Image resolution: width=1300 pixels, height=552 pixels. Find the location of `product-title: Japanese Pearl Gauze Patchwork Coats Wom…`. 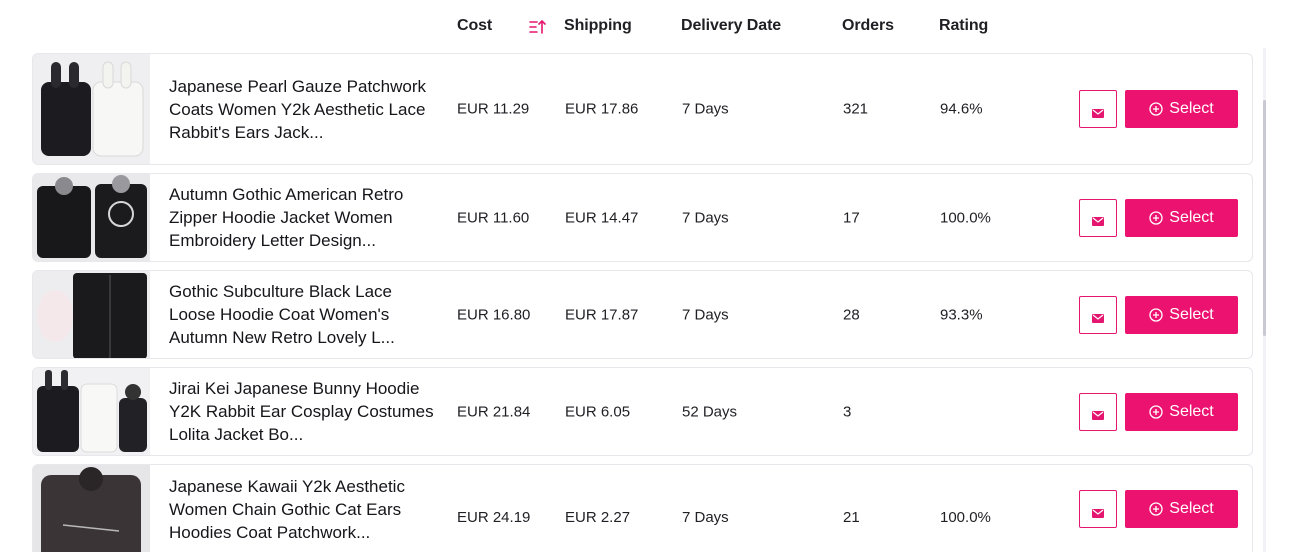

product-title: Japanese Pearl Gauze Patchwork Coats Wom… is located at coordinates (304, 109).